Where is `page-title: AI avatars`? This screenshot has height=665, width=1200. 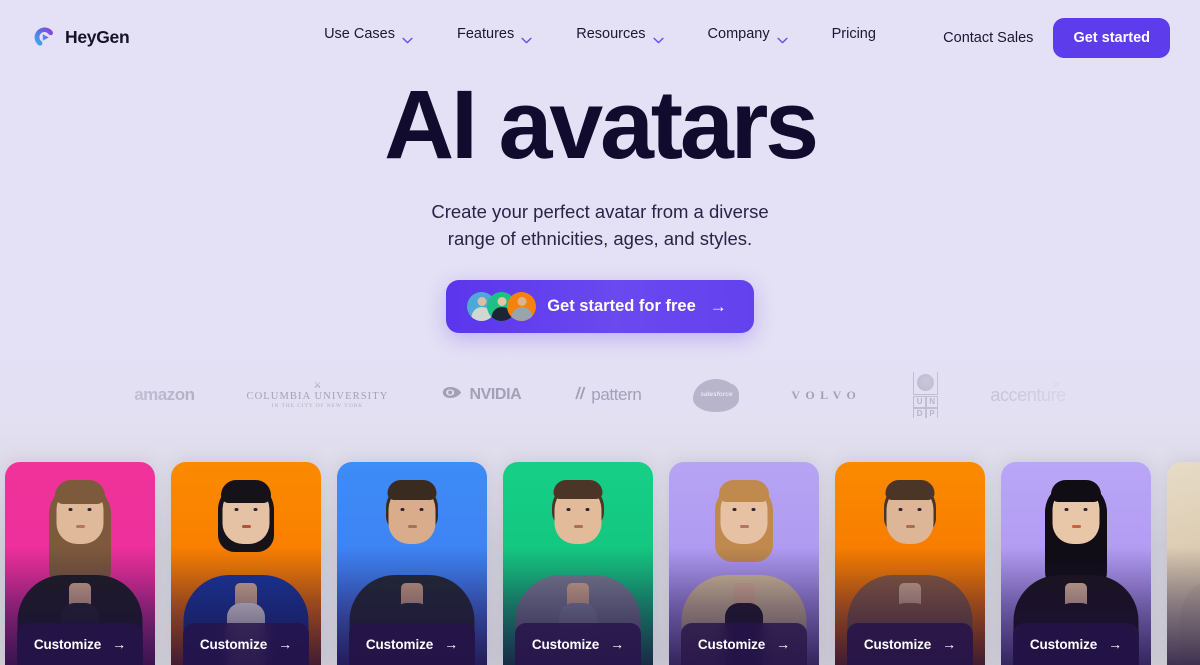 page-title: AI avatars is located at coordinates (601, 124).